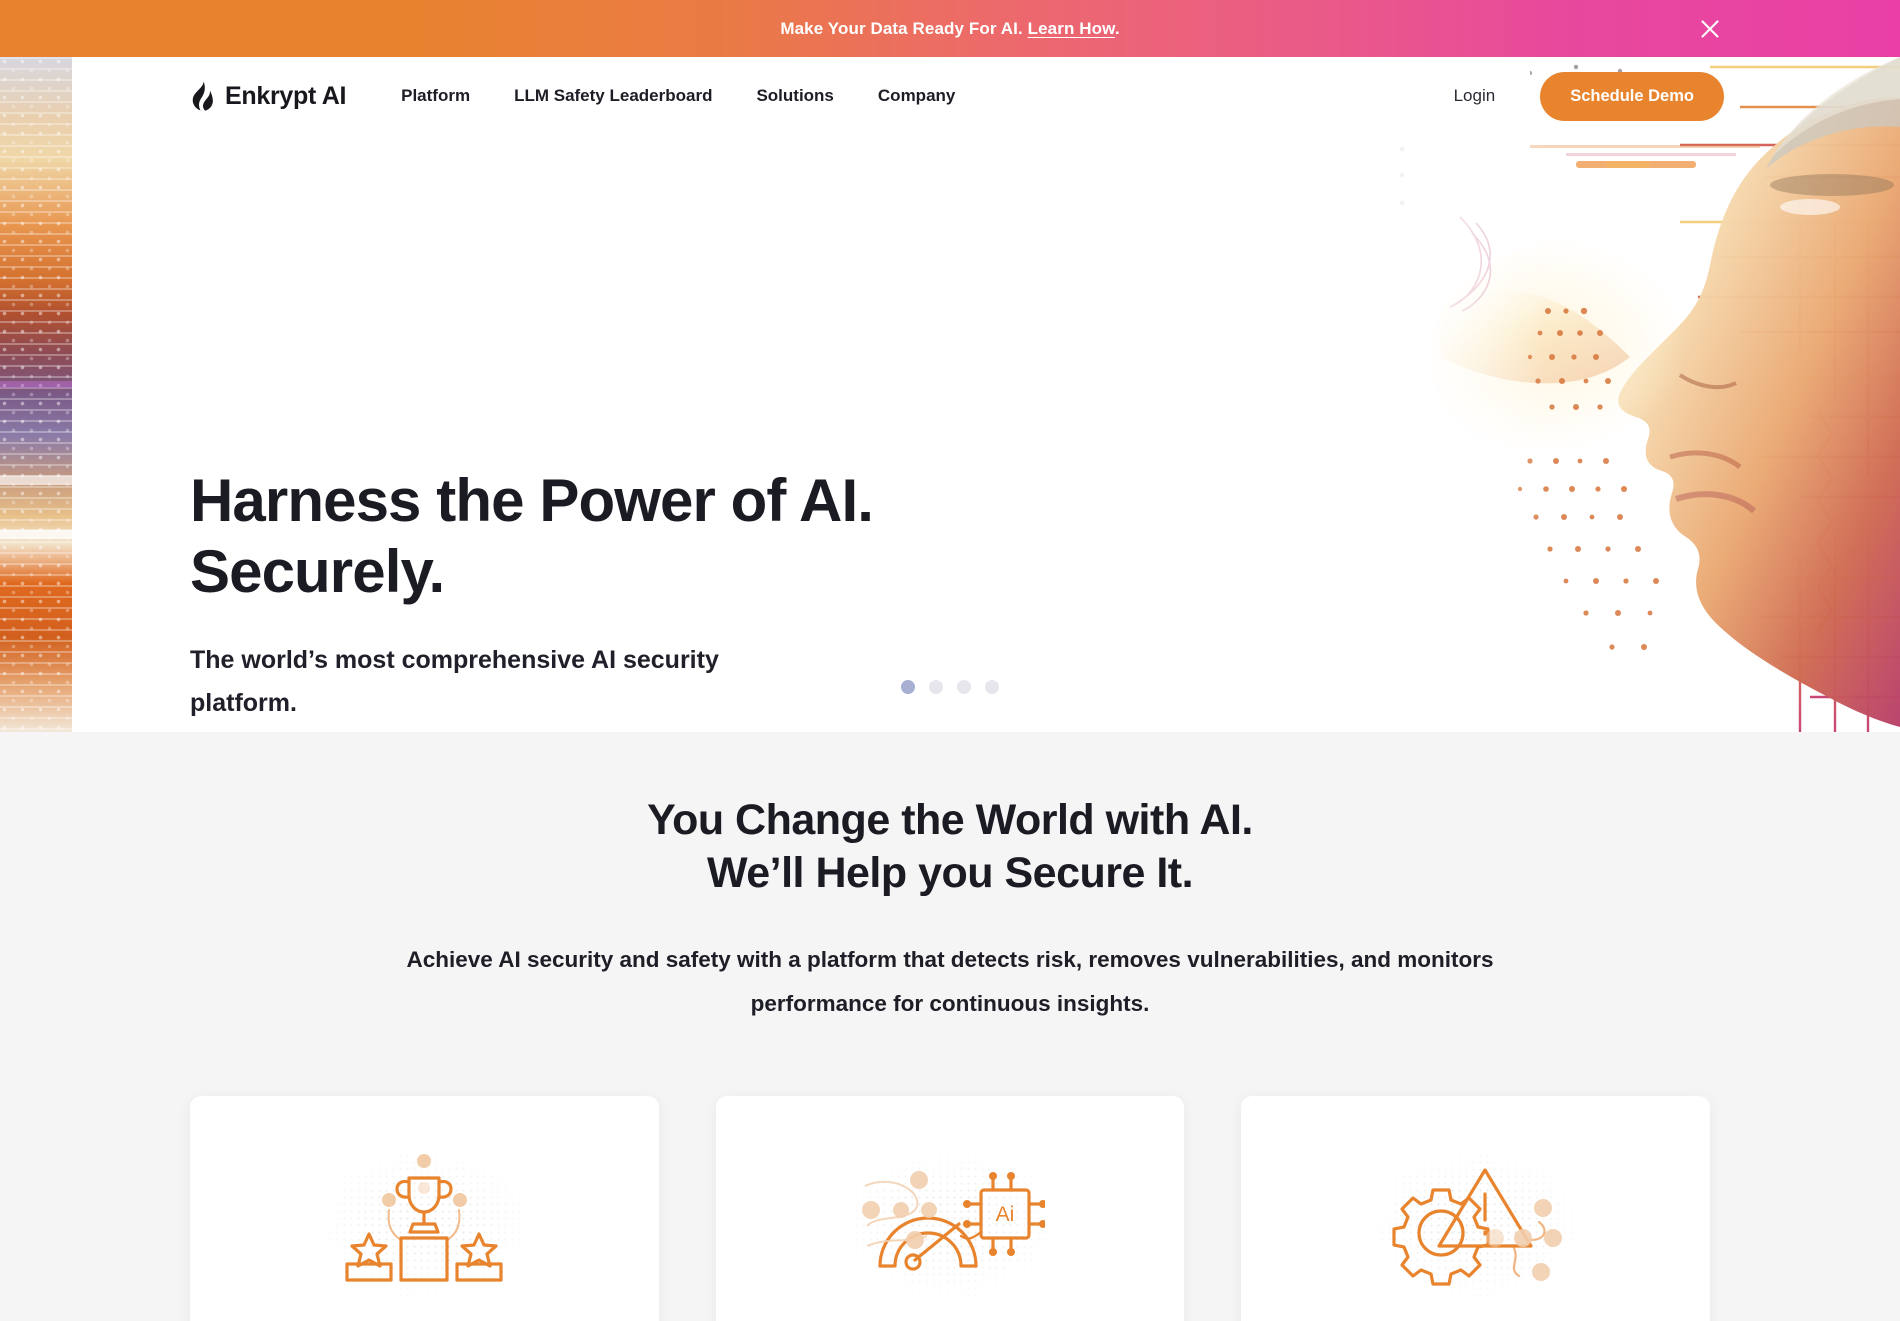  I want to click on hero-left-streaks, so click(36, 394).